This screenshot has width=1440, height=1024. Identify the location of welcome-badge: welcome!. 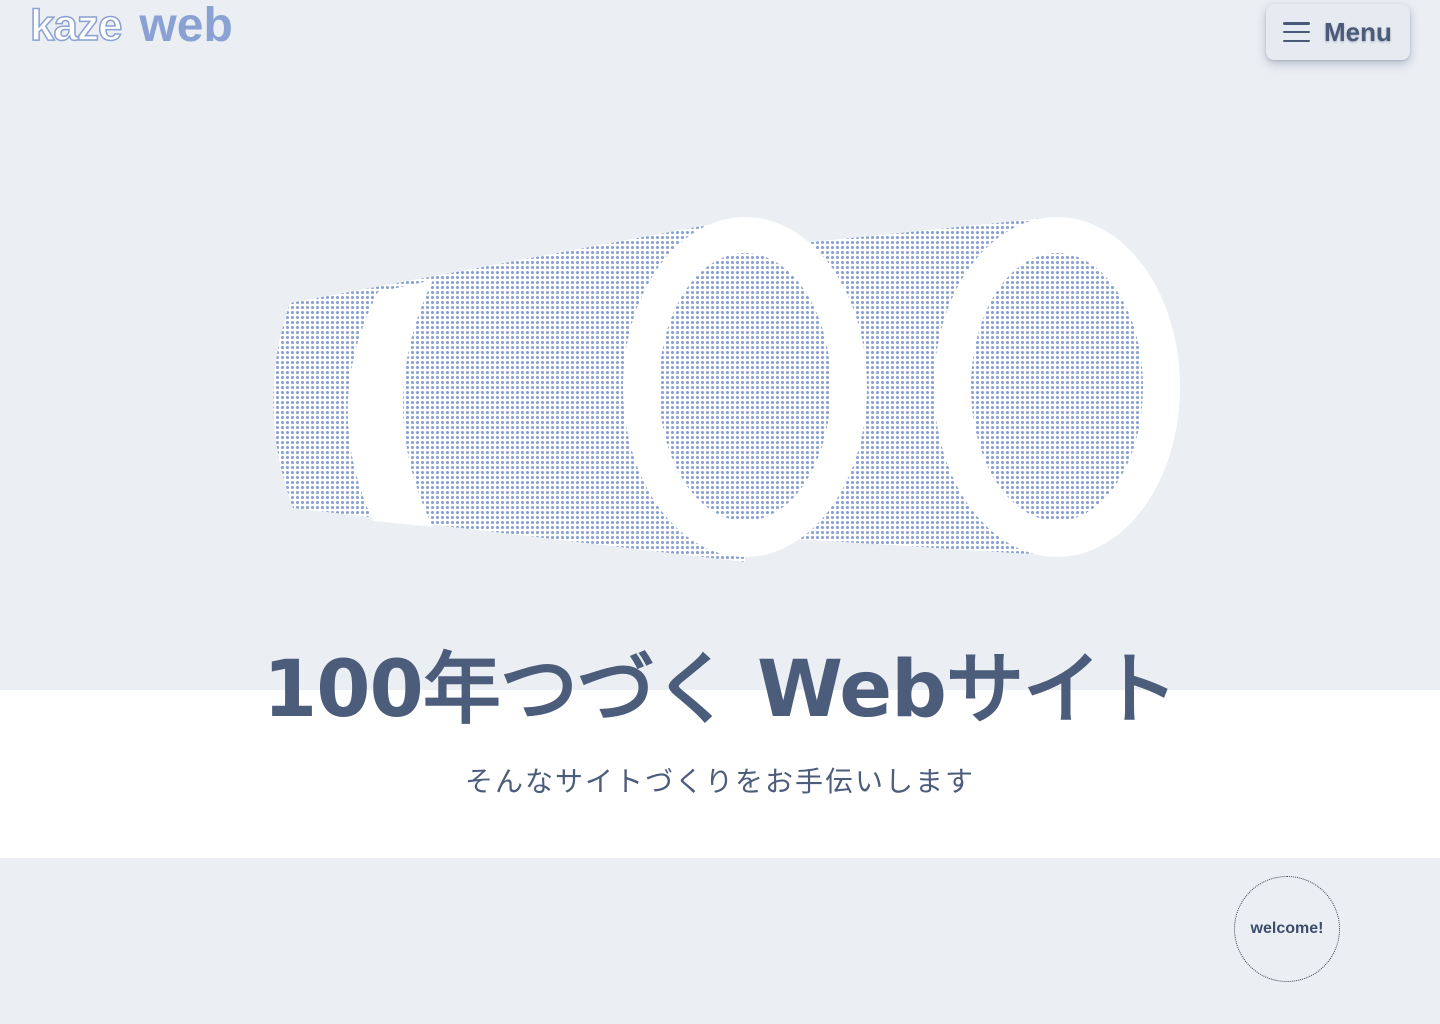
(1287, 929).